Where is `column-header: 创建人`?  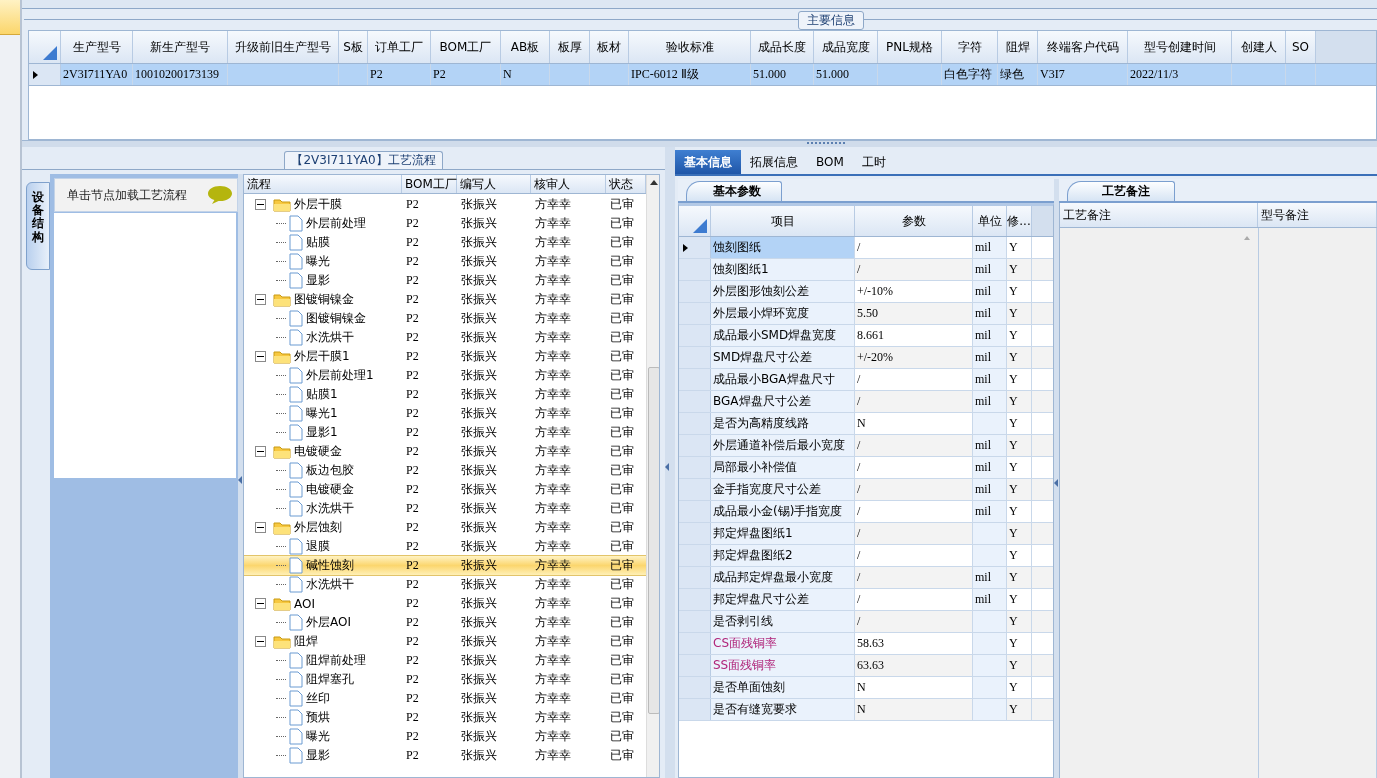 column-header: 创建人 is located at coordinates (1259, 47).